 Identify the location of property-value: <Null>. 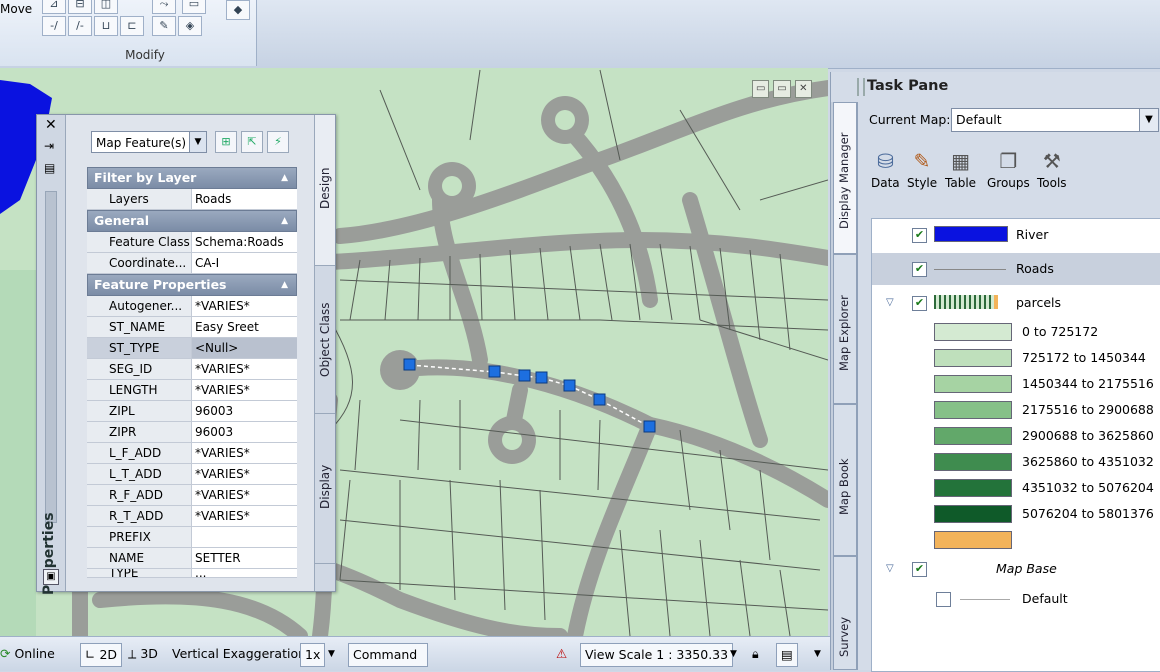
(244, 348).